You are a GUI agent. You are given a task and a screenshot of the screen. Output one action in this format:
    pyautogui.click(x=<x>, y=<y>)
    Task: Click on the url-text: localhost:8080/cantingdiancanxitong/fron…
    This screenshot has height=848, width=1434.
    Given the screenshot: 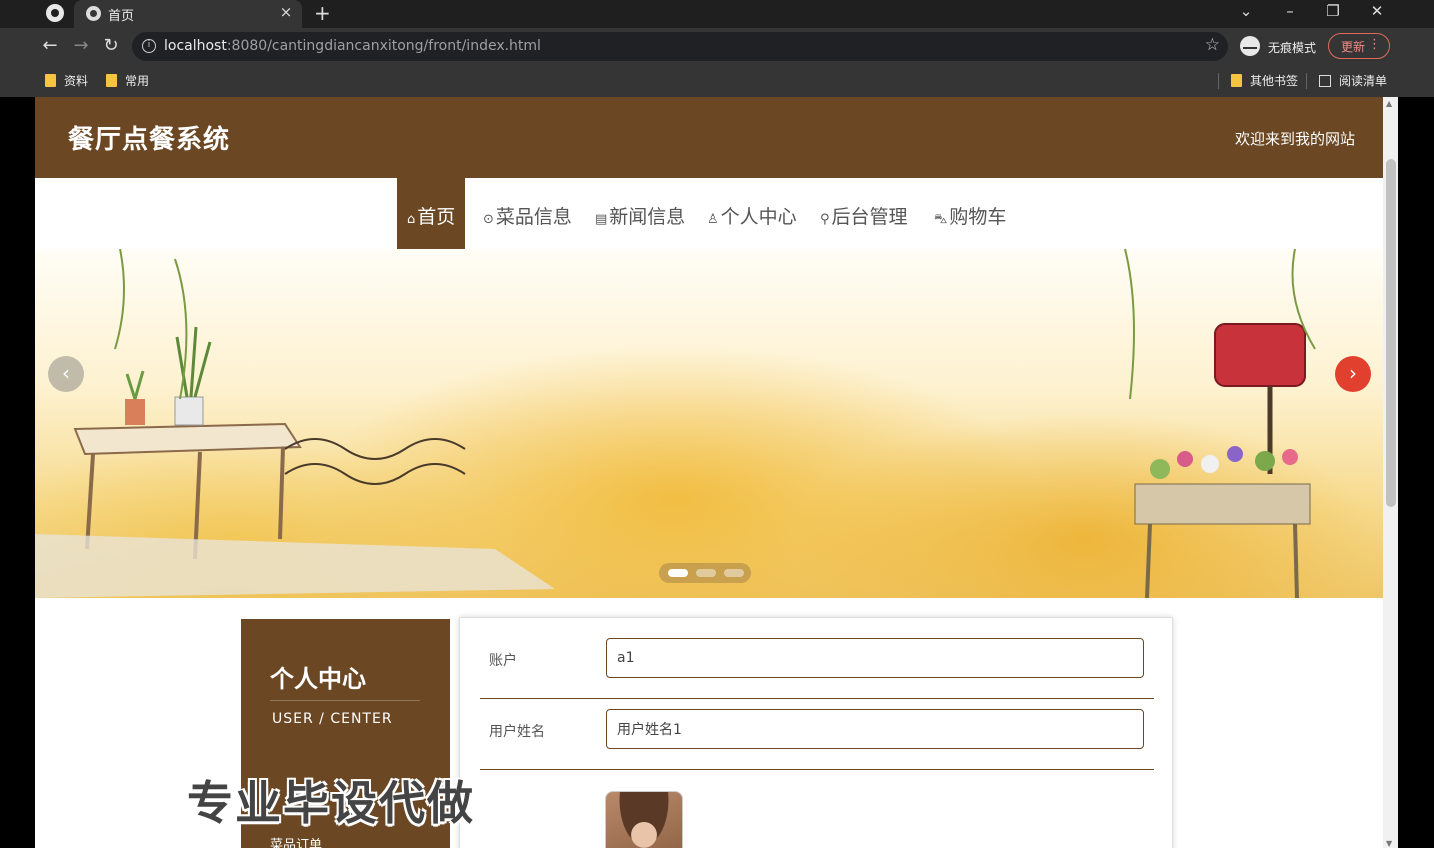 What is the action you would take?
    pyautogui.click(x=352, y=46)
    